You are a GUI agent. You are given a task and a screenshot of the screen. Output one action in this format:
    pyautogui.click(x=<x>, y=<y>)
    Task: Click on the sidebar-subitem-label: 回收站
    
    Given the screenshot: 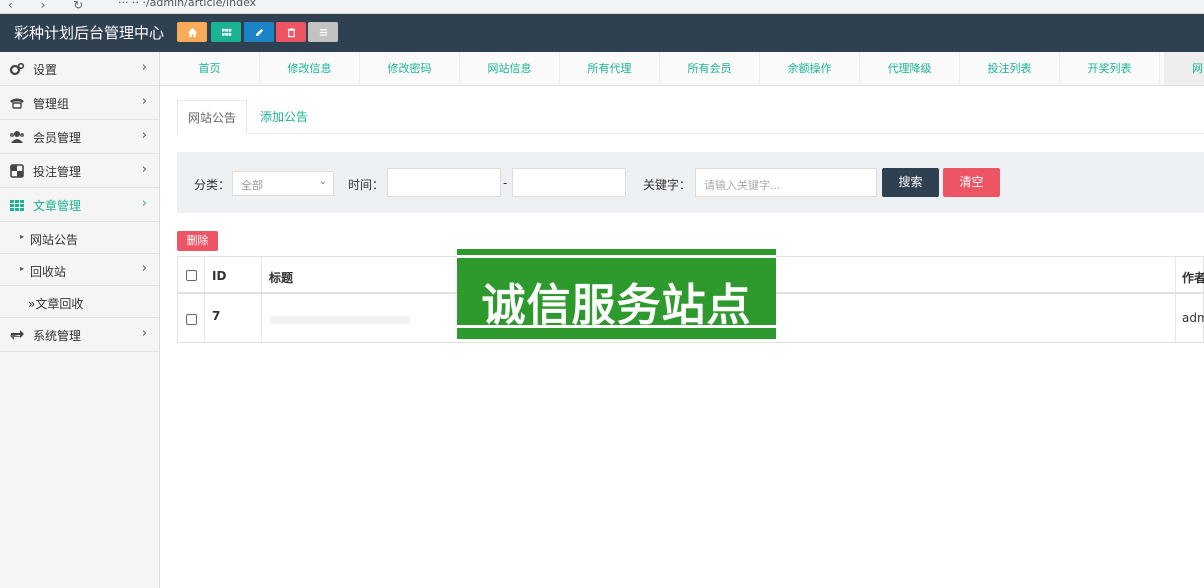 What is the action you would take?
    pyautogui.click(x=48, y=272)
    